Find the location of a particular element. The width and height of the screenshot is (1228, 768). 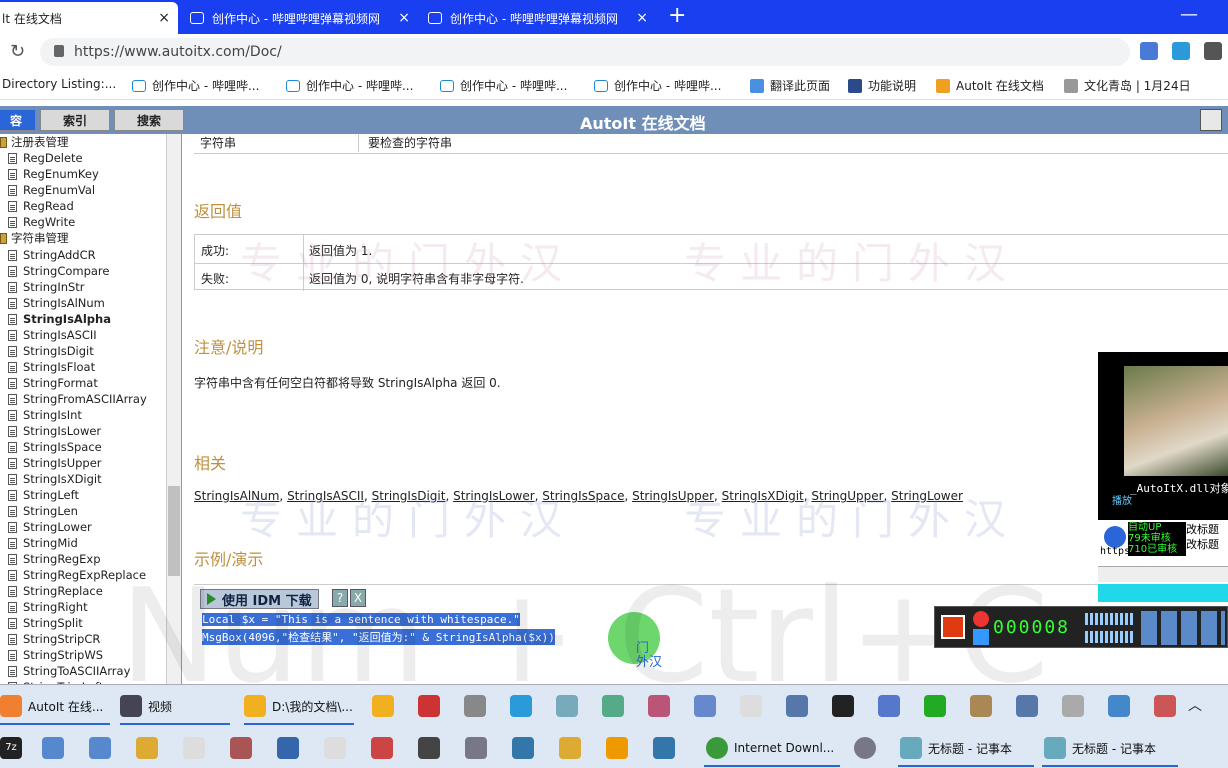

tree-item-stringisalnum: StringIsAlNum is located at coordinates (56, 303).